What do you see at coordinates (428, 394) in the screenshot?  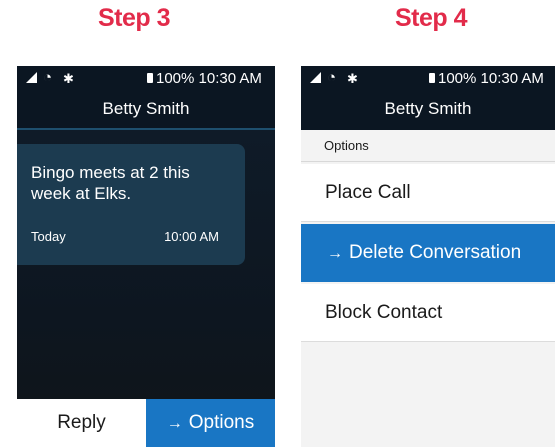 I see `empty-list-area` at bounding box center [428, 394].